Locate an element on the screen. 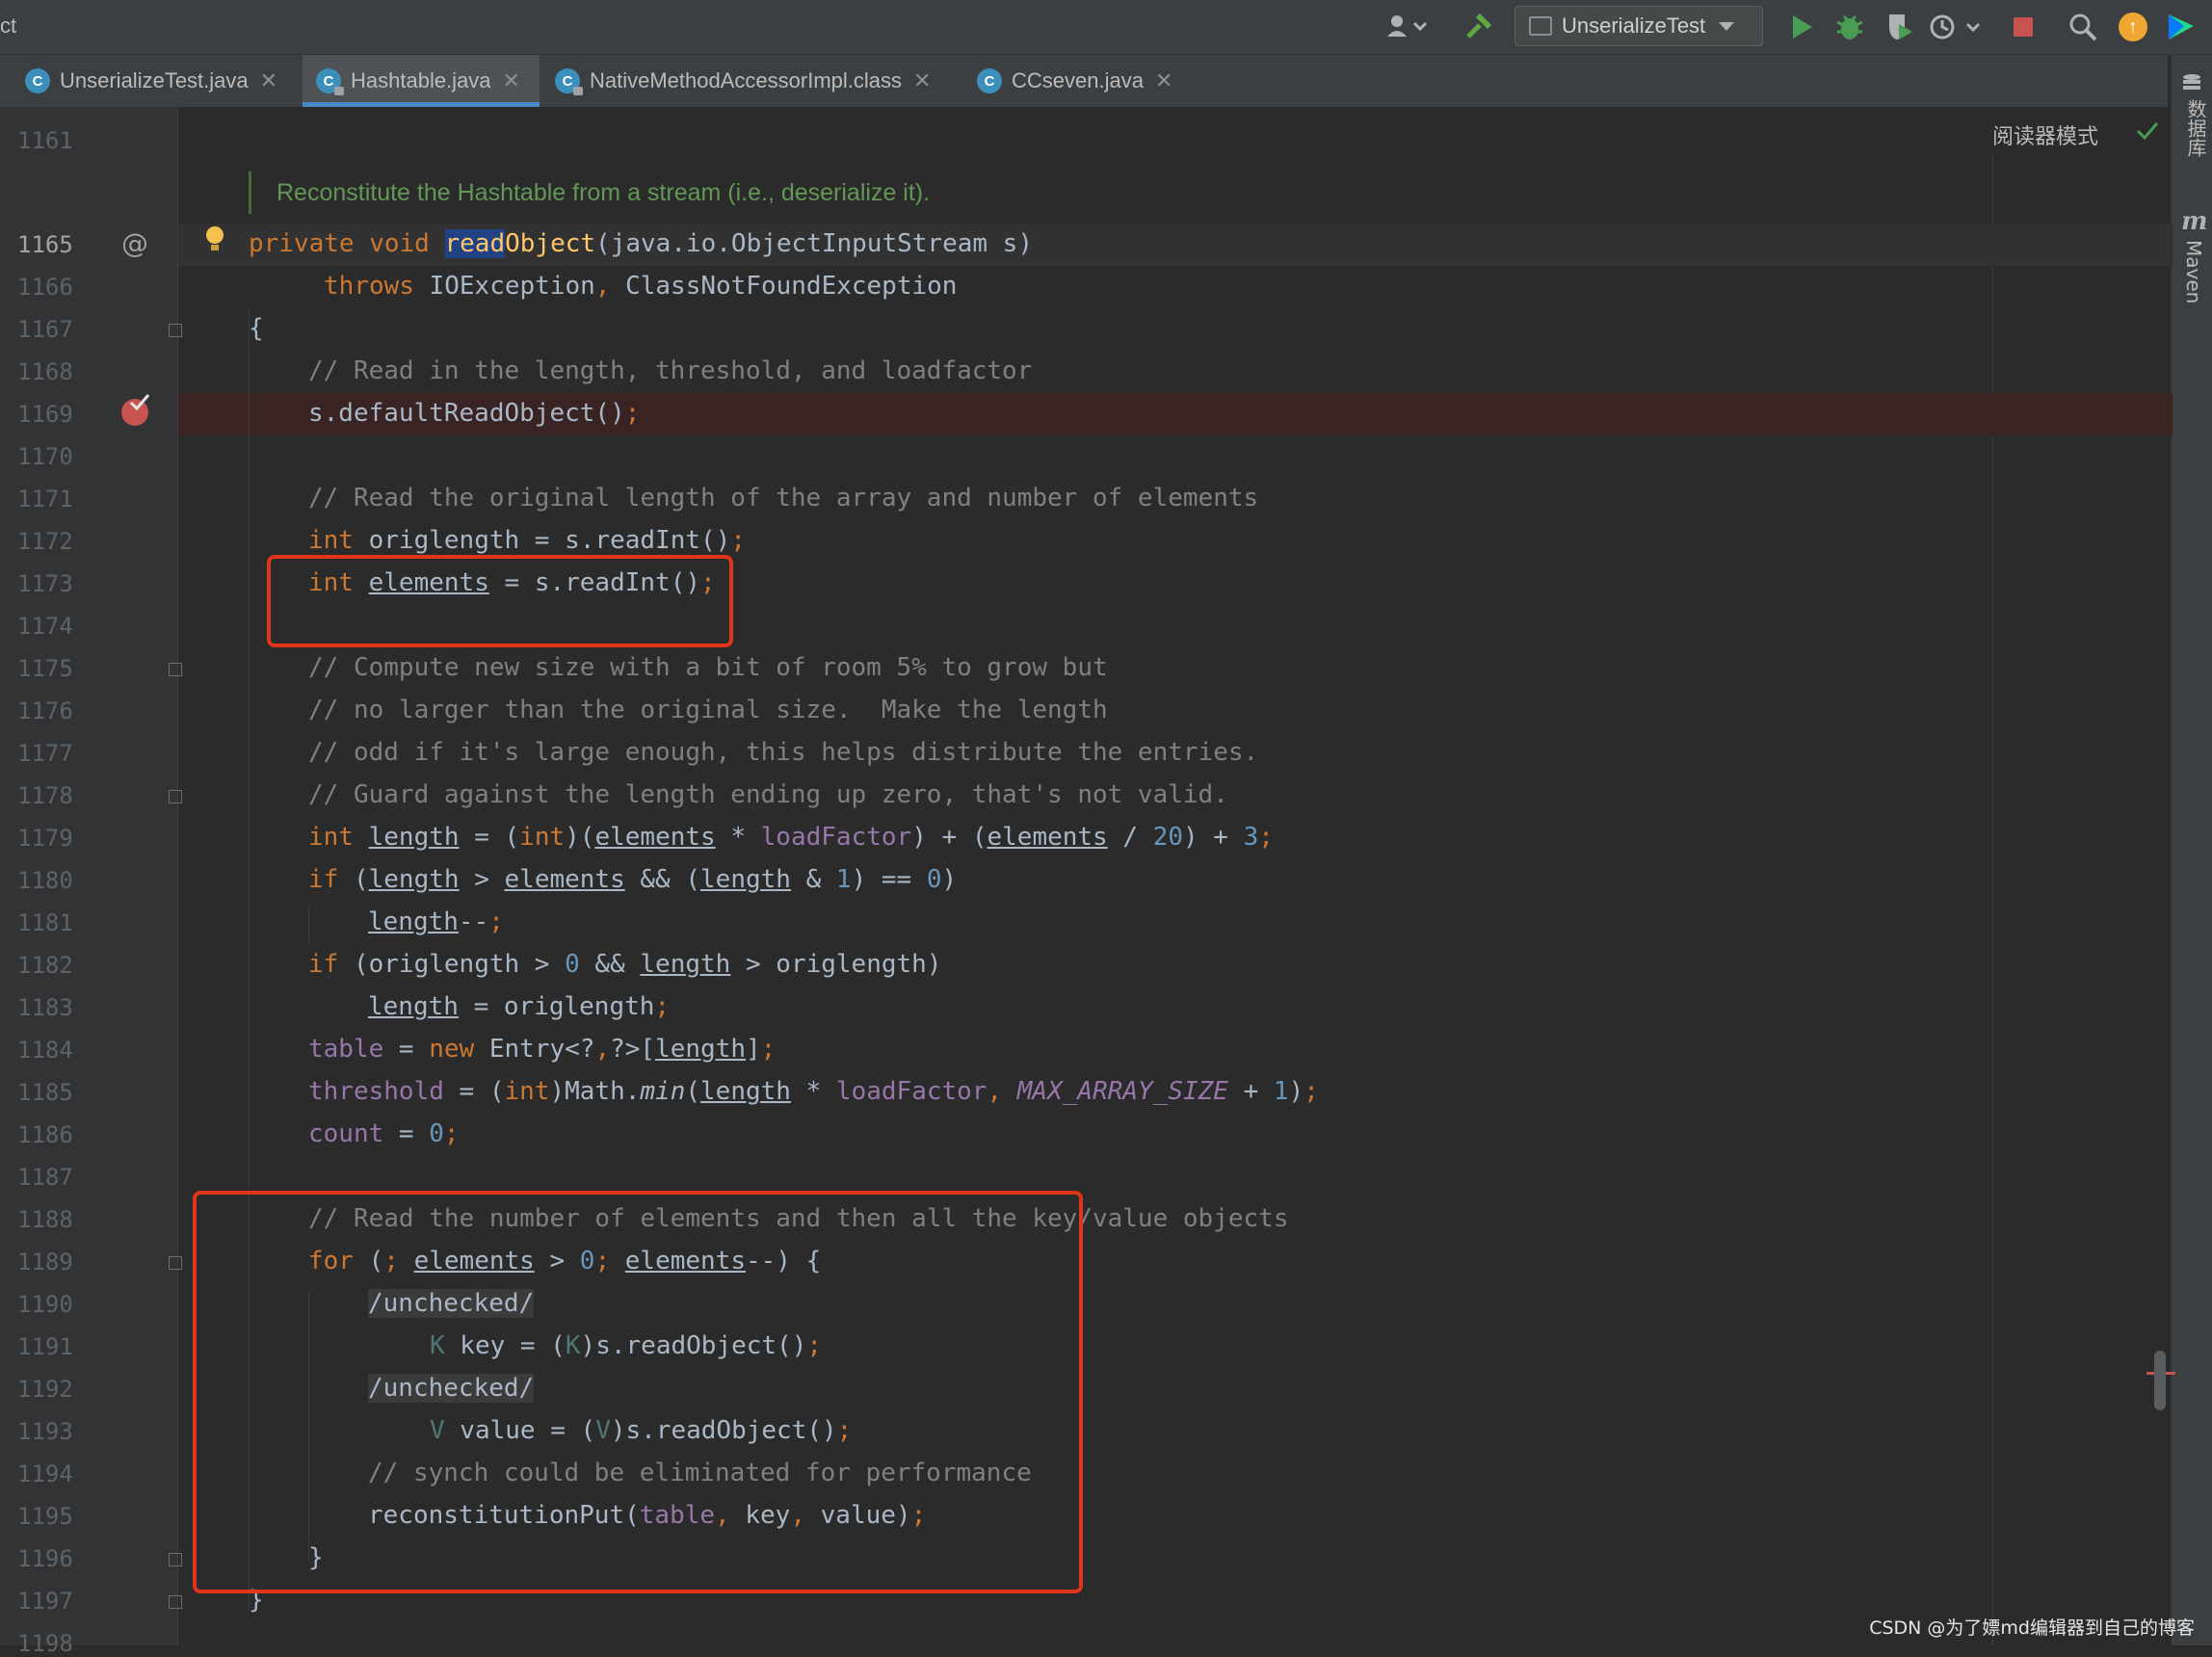 The height and width of the screenshot is (1657, 2212). code-line-1169: s.defaultReadObject(); is located at coordinates (474, 413).